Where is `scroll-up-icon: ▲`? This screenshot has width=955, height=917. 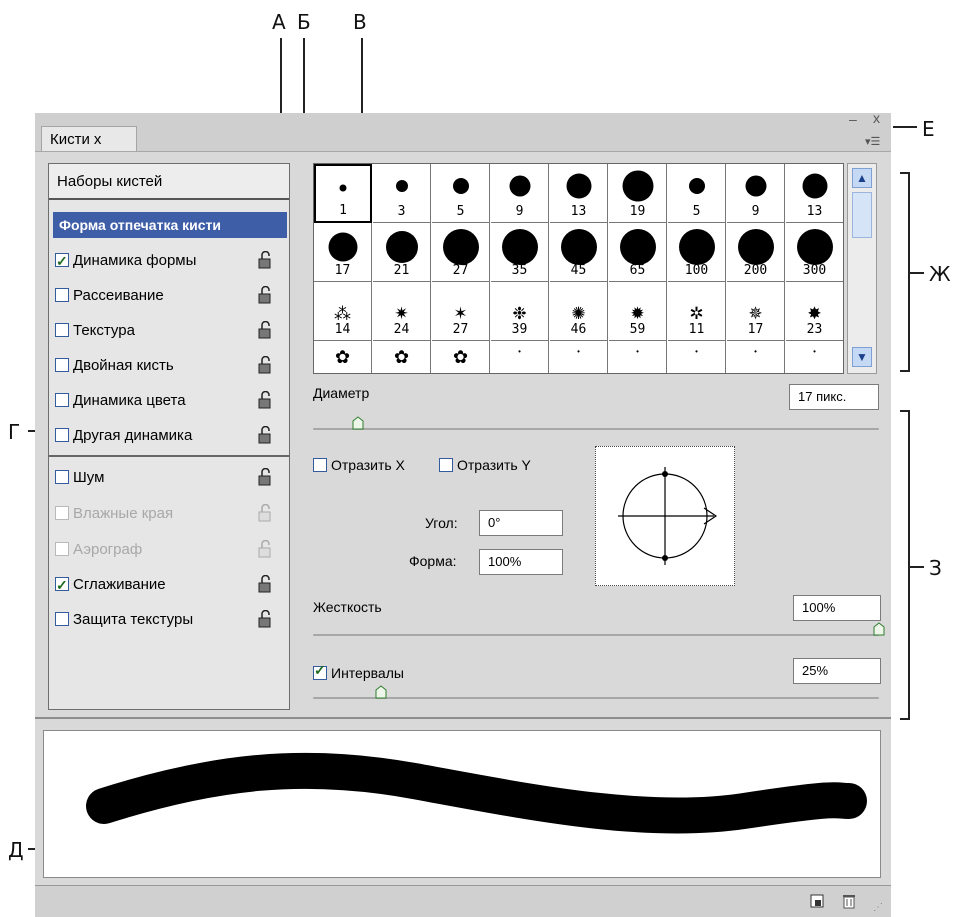 scroll-up-icon: ▲ is located at coordinates (862, 178).